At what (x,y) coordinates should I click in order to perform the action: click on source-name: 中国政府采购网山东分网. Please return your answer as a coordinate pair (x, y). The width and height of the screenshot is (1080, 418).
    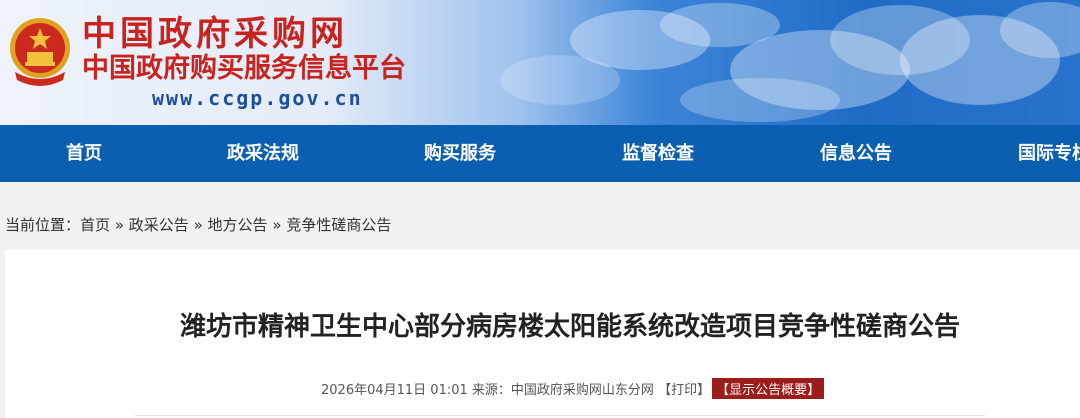
    Looking at the image, I should click on (582, 390).